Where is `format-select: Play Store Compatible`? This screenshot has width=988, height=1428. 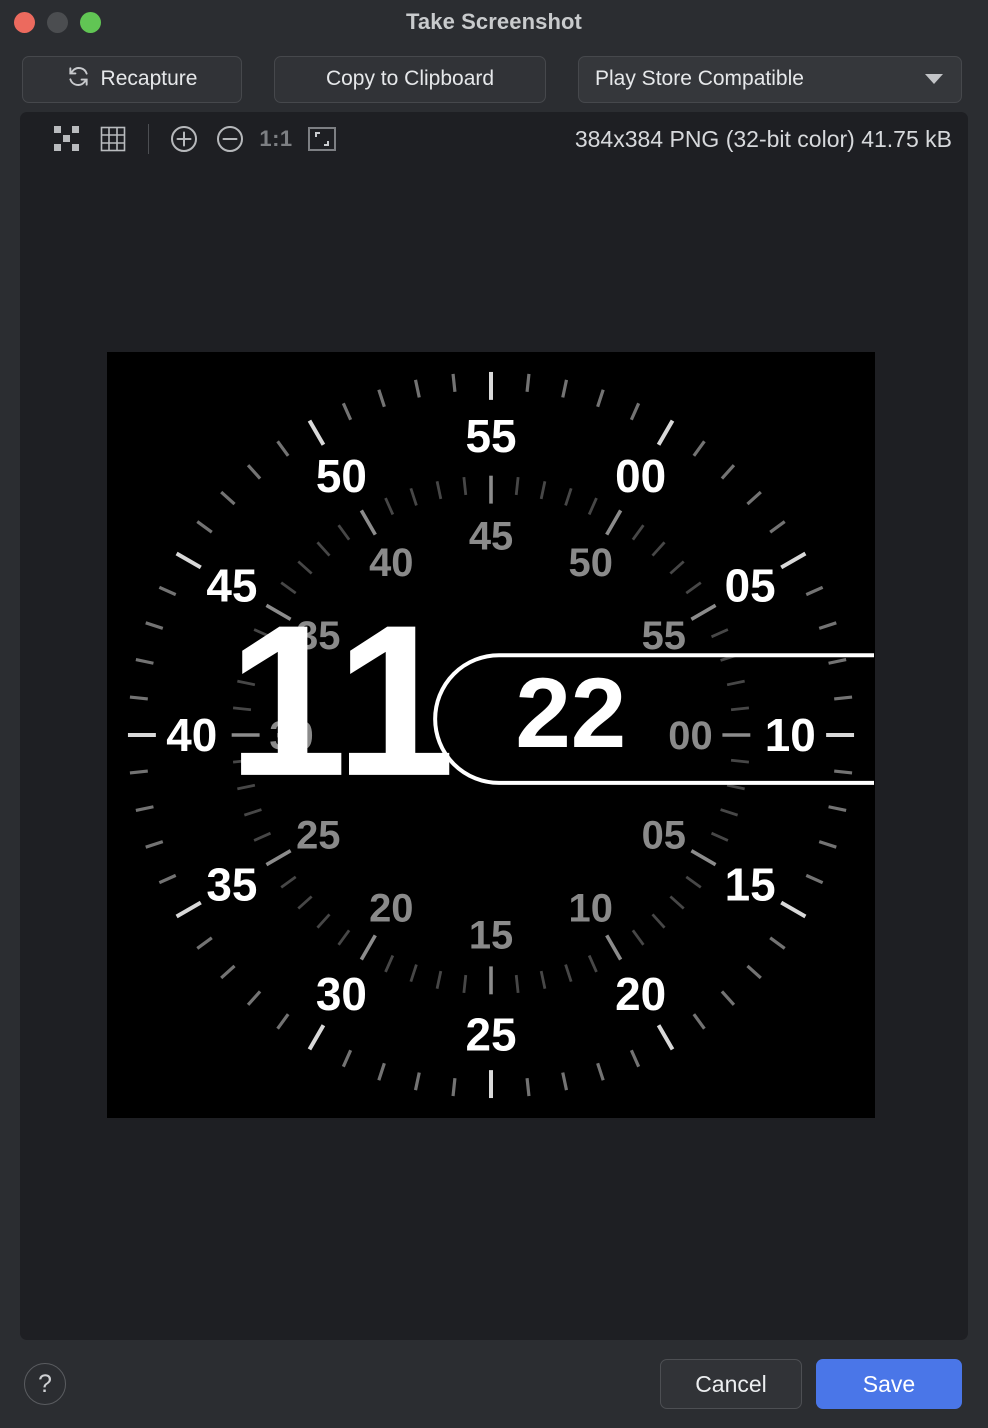
format-select: Play Store Compatible is located at coordinates (770, 79).